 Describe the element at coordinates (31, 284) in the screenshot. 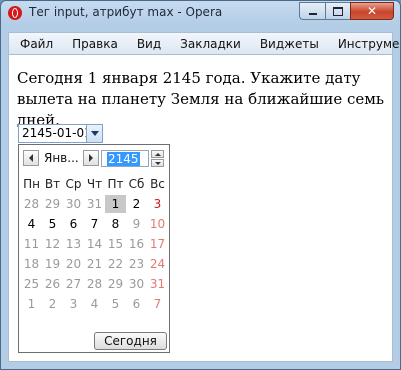

I see `calendar-day: 25` at that location.